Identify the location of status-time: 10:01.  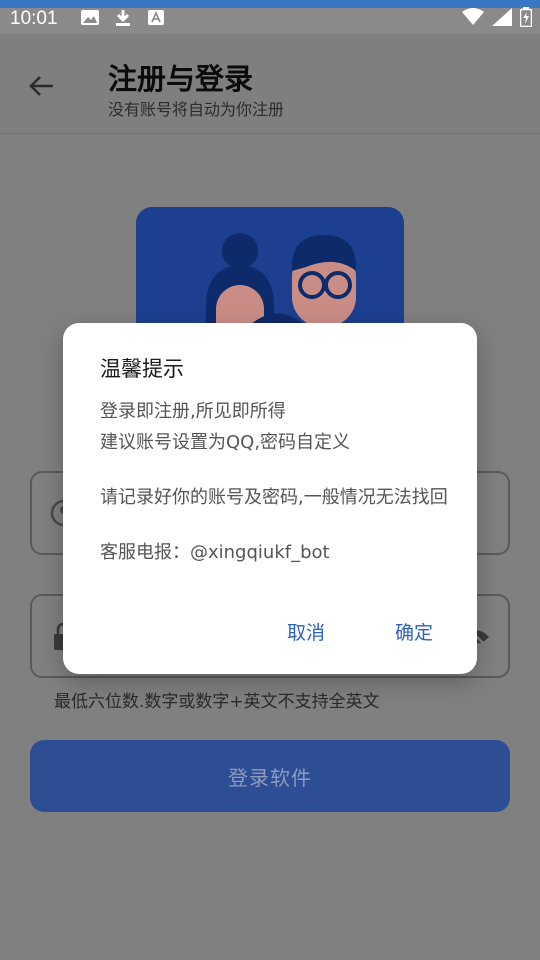
(34, 18).